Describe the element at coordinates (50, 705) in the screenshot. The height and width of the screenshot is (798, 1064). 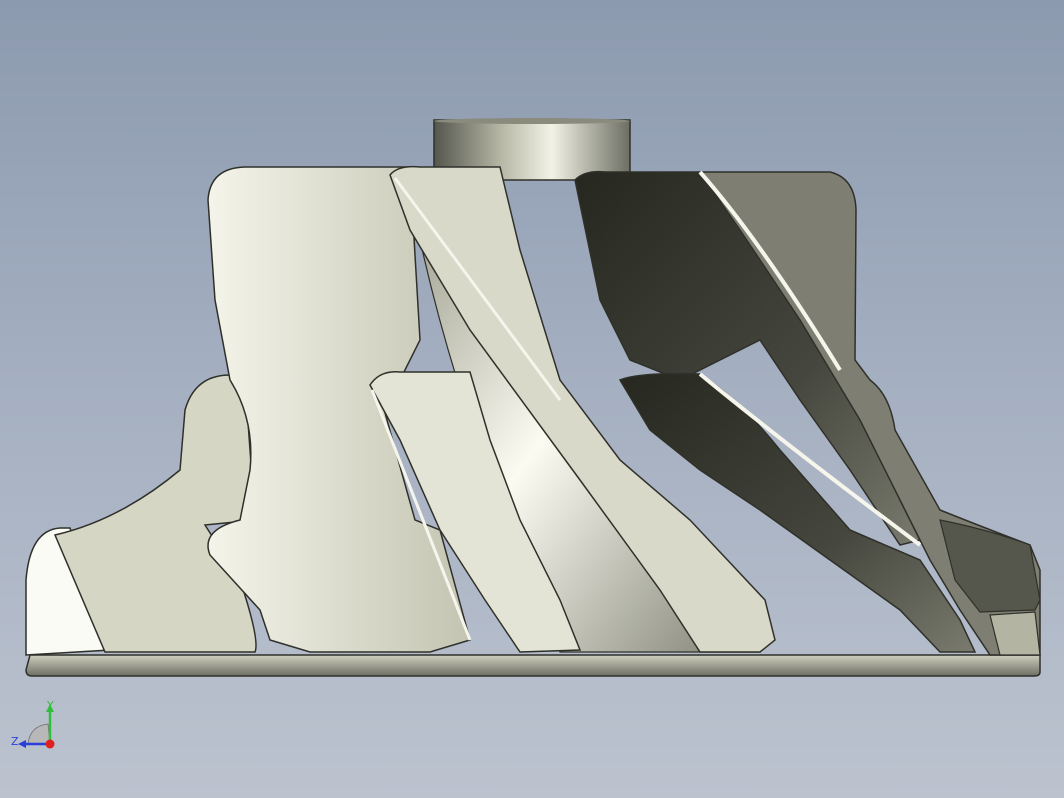
I see `y-axis-label: Y` at that location.